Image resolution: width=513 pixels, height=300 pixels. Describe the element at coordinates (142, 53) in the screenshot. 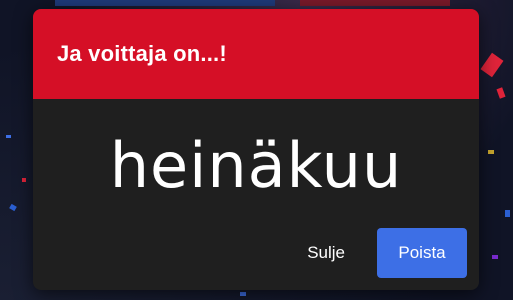

I see `dialog-title: Ja voittaja on...!` at that location.